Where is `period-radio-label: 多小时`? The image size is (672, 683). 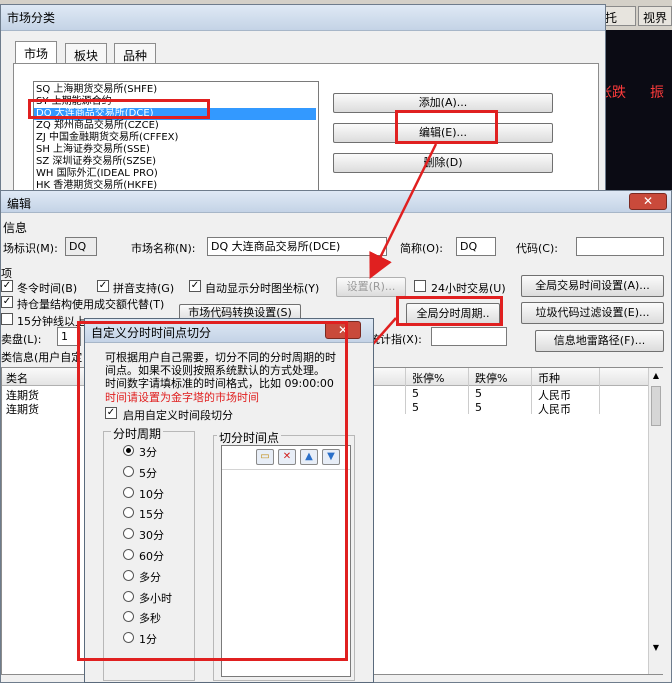 period-radio-label: 多小时 is located at coordinates (155, 598).